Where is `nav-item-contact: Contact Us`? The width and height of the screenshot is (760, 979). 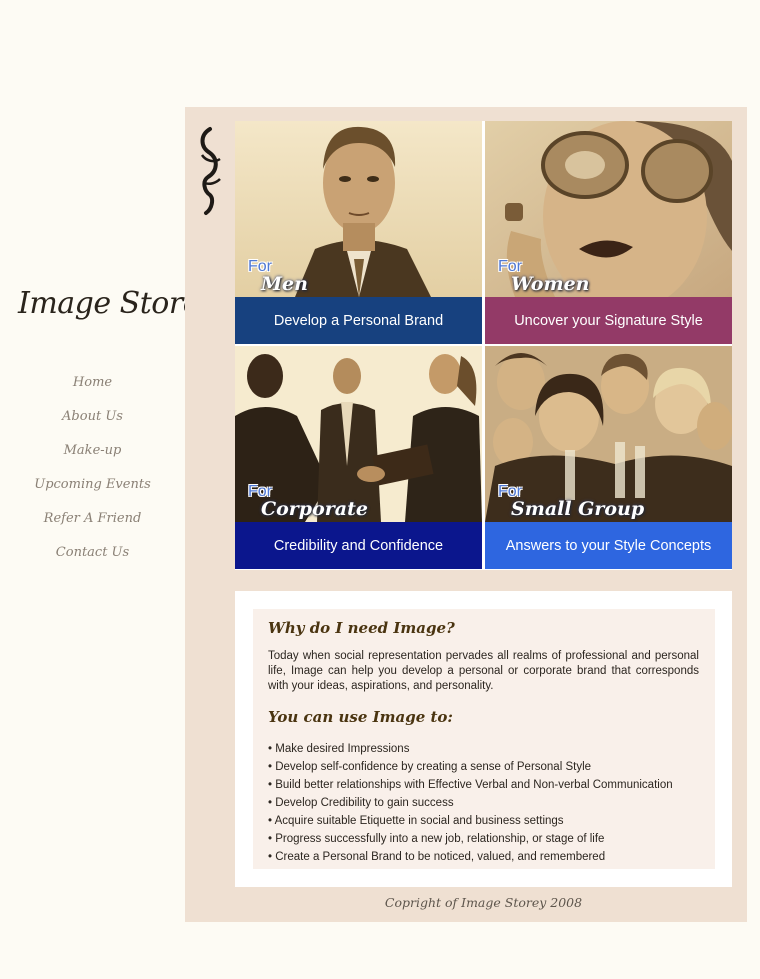 nav-item-contact: Contact Us is located at coordinates (92, 559).